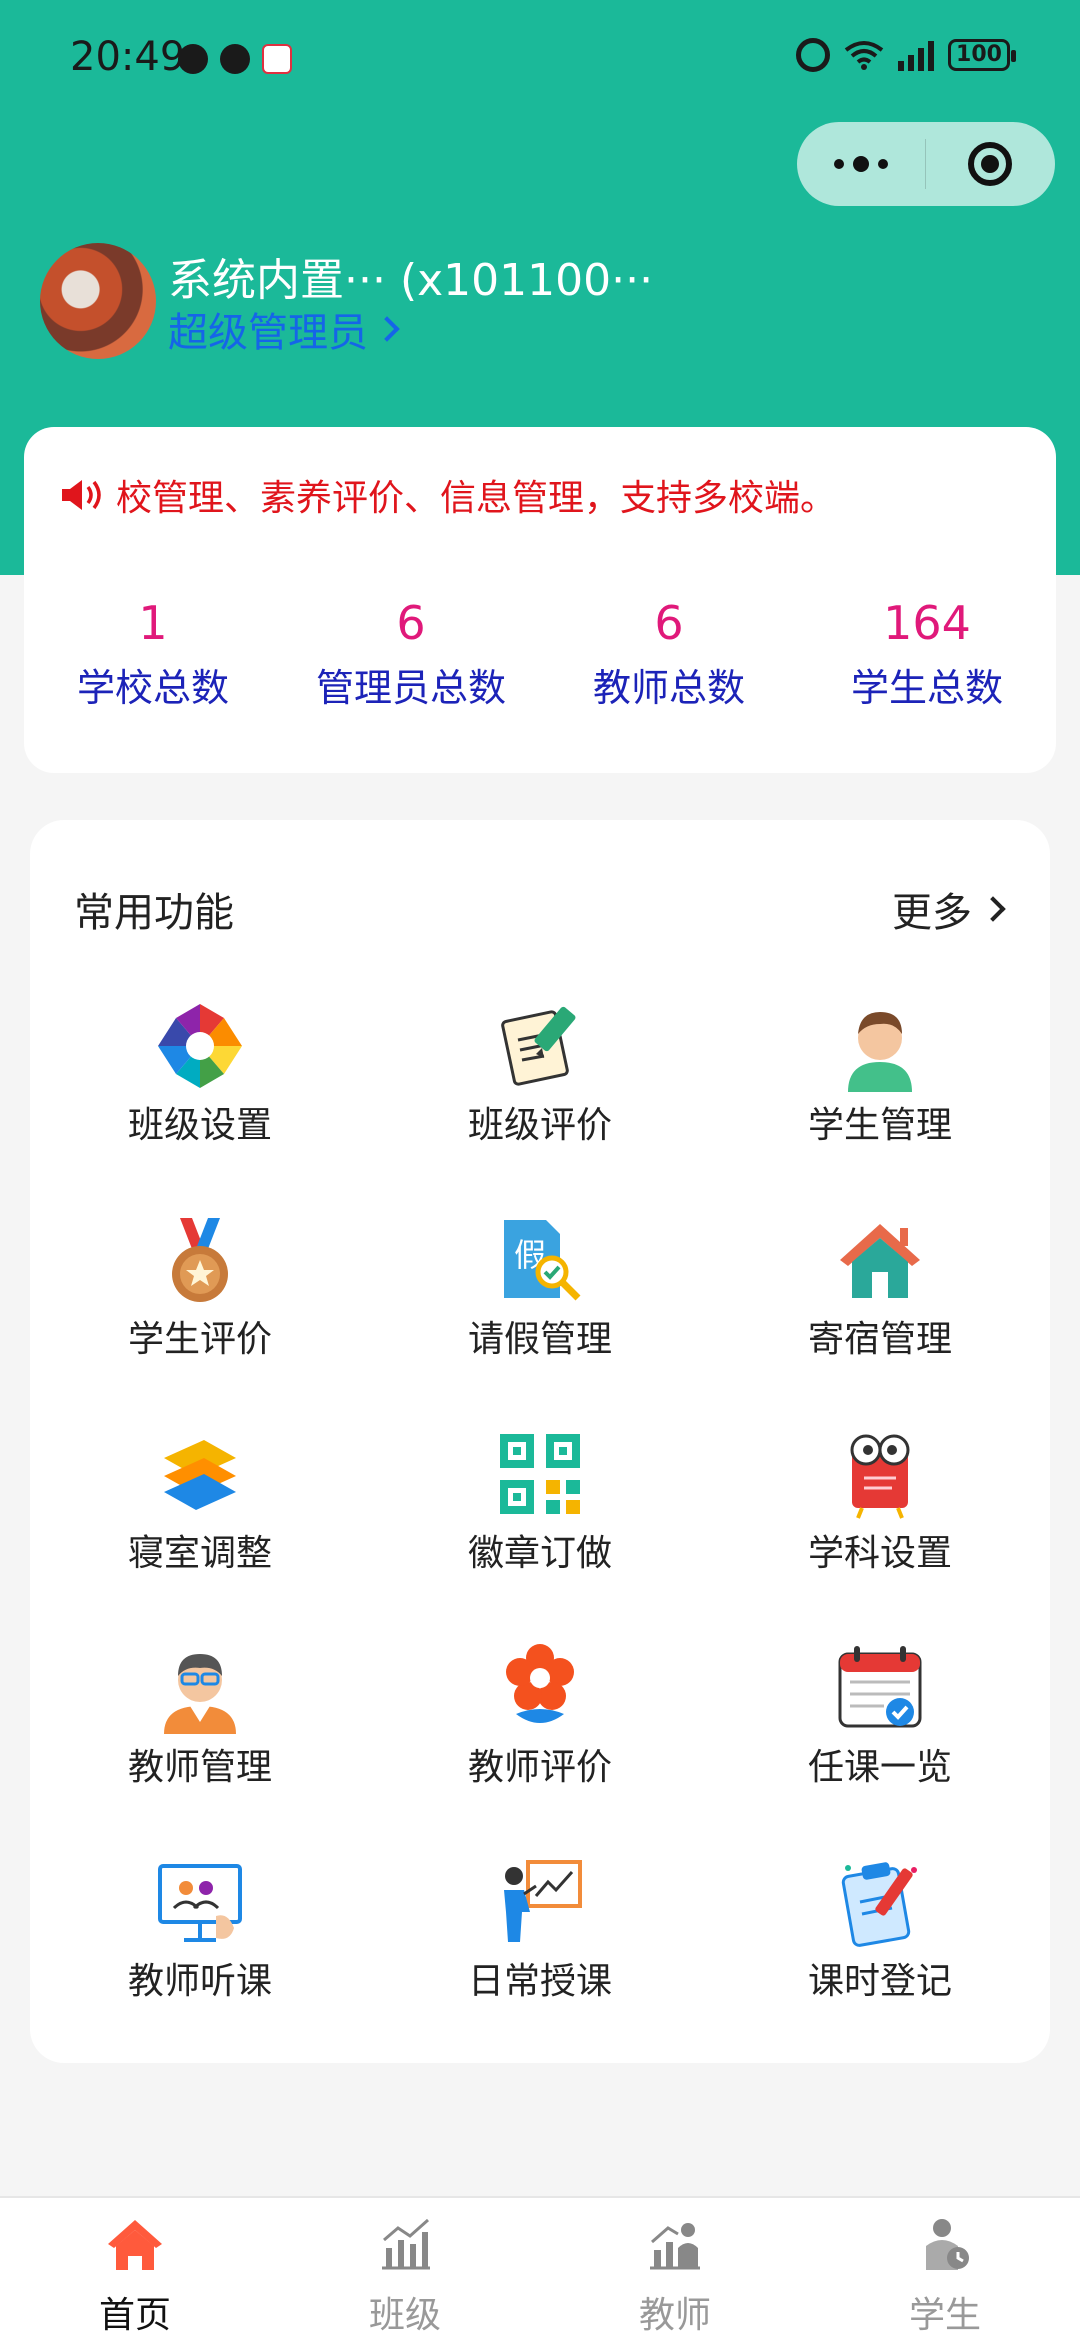 The height and width of the screenshot is (2340, 1080). What do you see at coordinates (864, 55) in the screenshot?
I see `wifi-icon` at bounding box center [864, 55].